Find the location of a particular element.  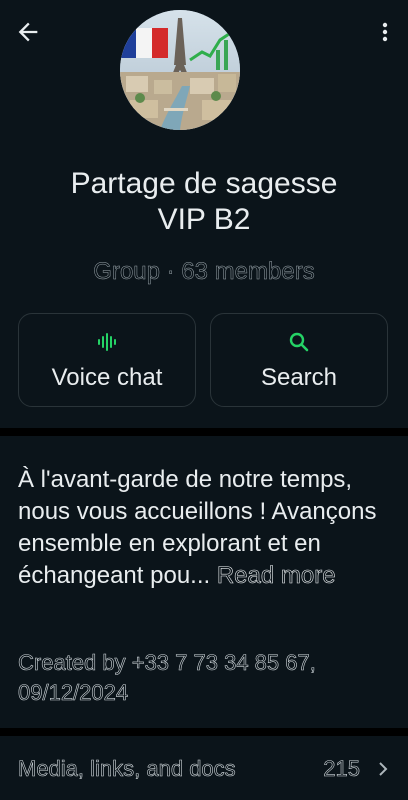

group-name-line2: VIP B2 is located at coordinates (204, 219).